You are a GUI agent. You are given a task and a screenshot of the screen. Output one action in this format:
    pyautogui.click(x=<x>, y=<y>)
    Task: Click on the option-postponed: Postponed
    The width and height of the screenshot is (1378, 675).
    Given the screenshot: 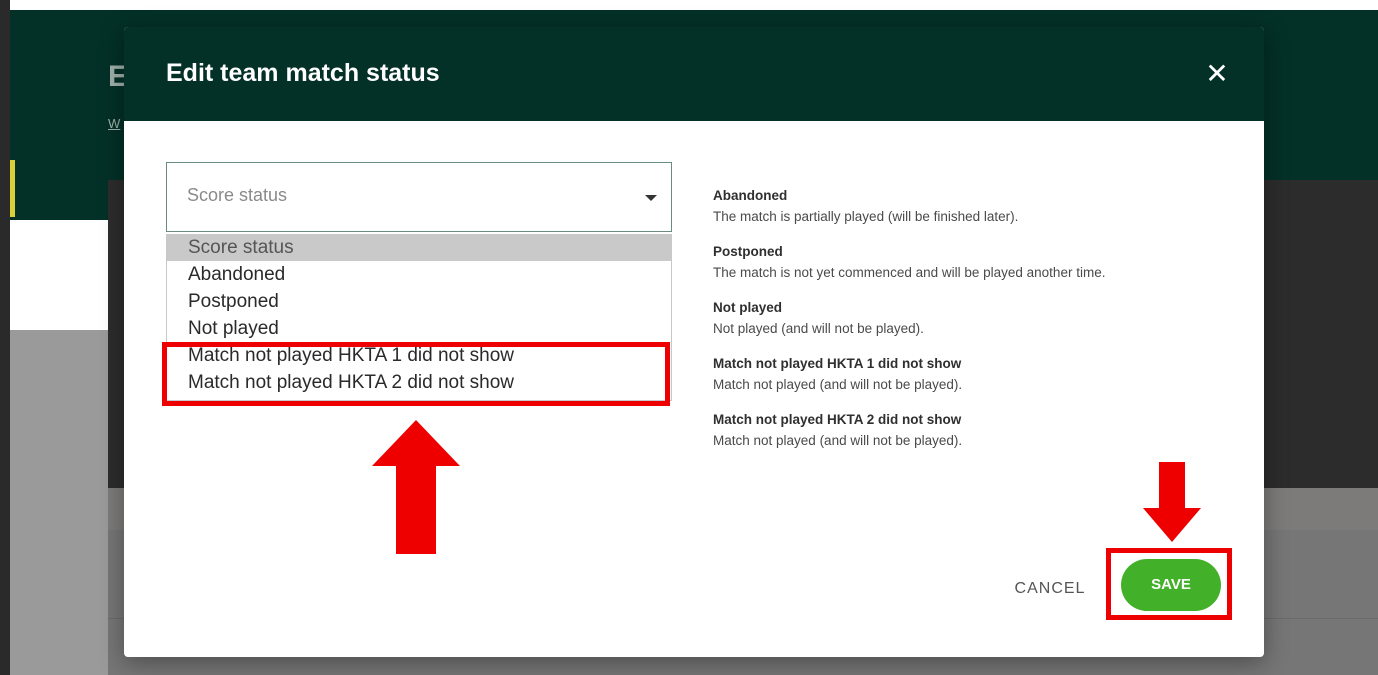 What is the action you would take?
    pyautogui.click(x=419, y=301)
    